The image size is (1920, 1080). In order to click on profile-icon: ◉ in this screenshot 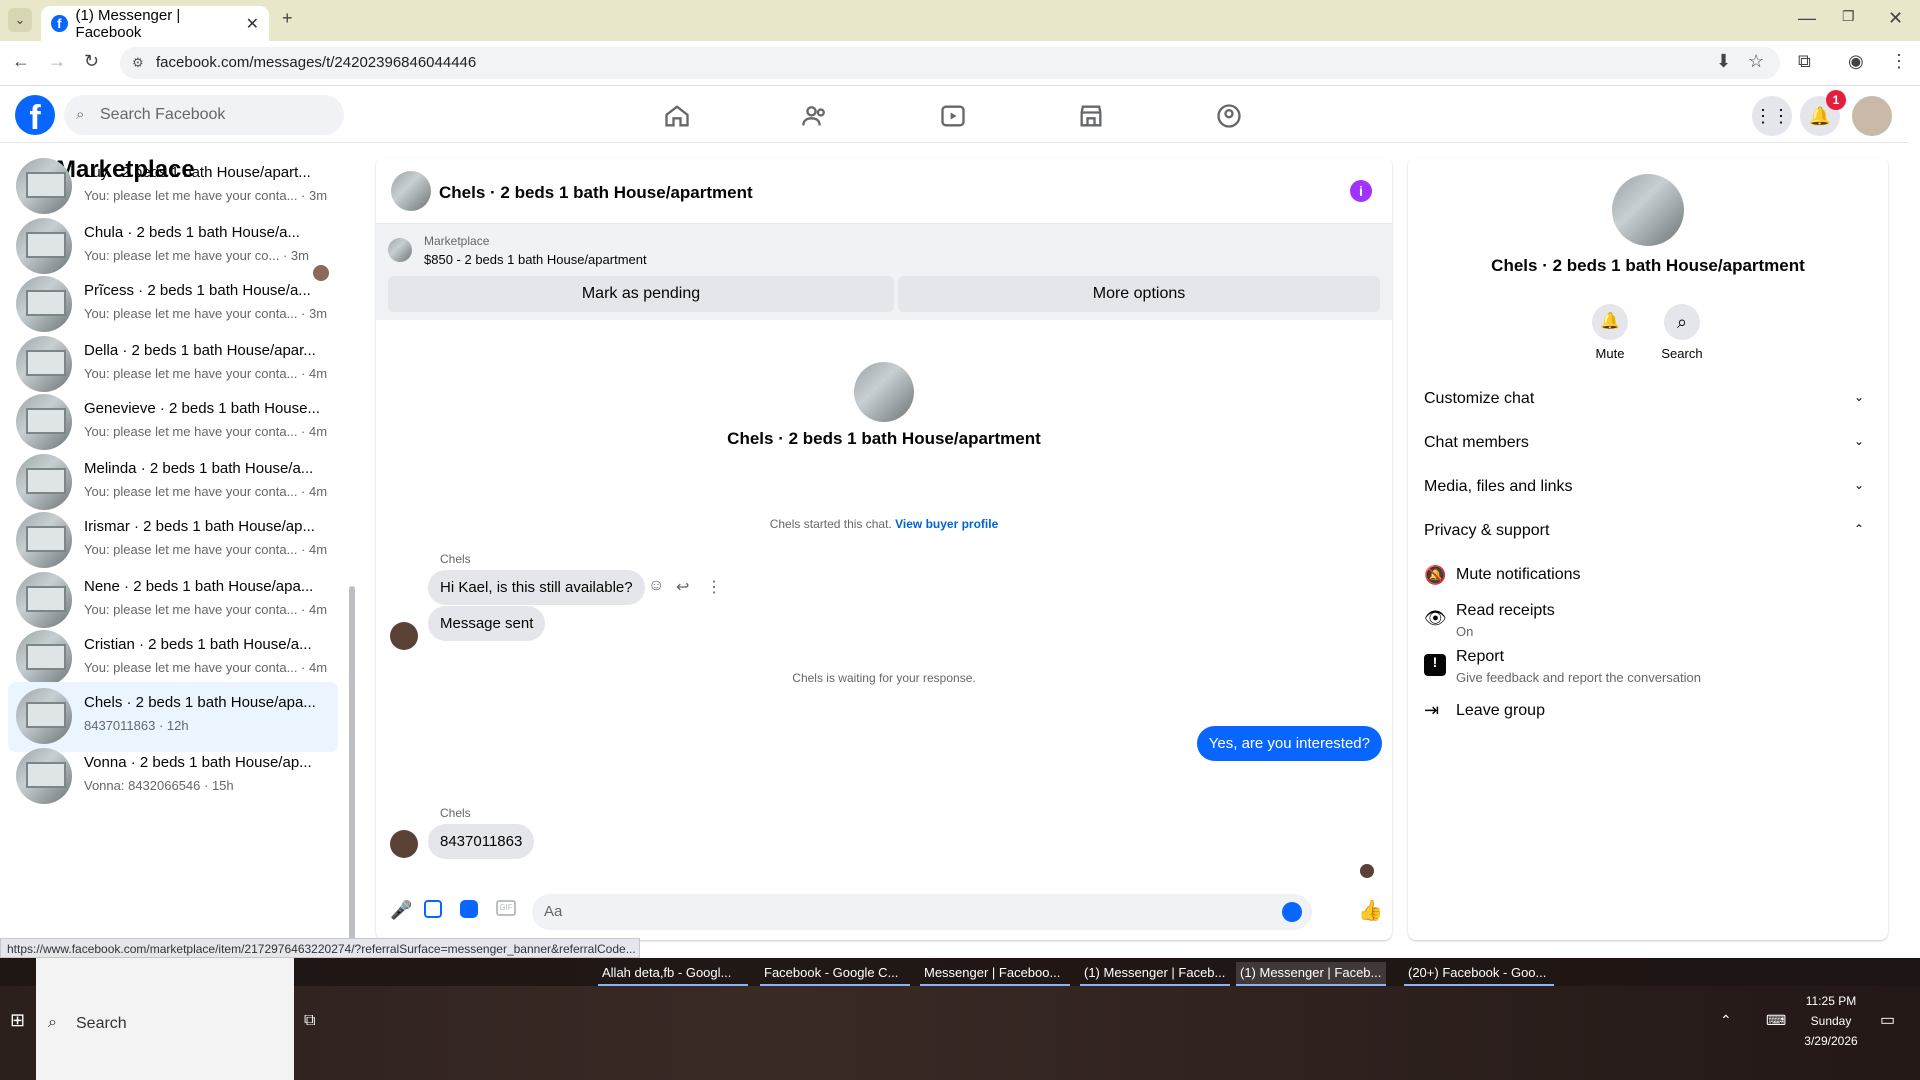, I will do `click(1856, 61)`.